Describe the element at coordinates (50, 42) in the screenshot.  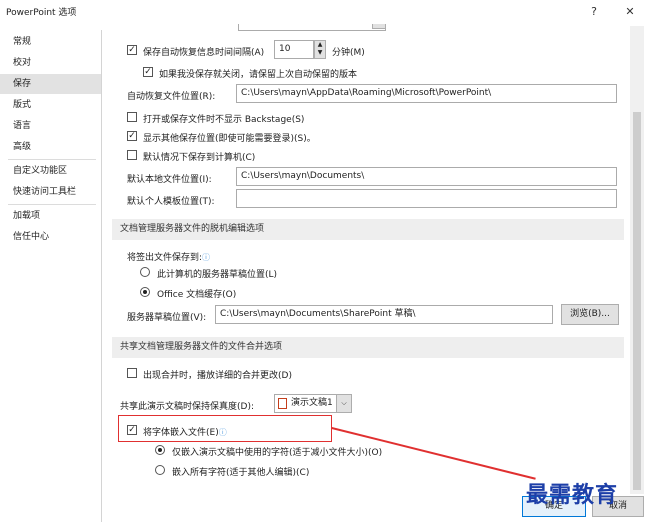
I see `sidebar-item-general: 常规` at that location.